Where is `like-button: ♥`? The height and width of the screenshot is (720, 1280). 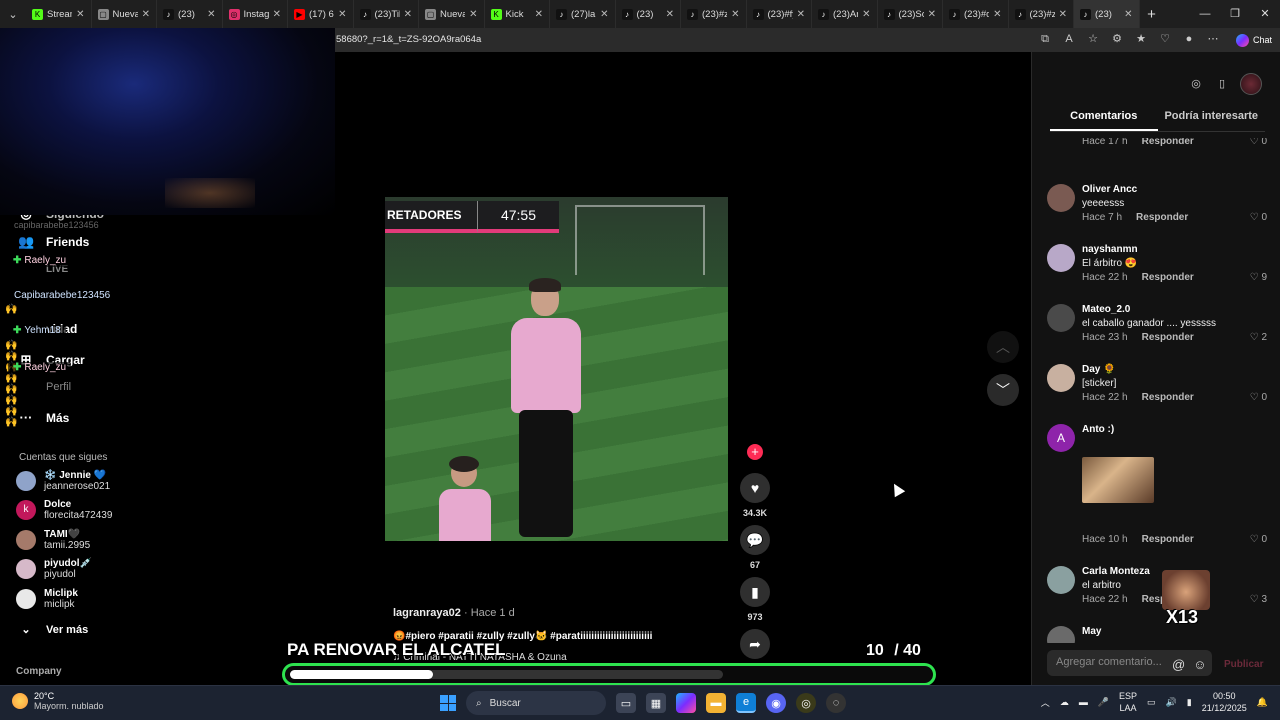
like-button: ♥ is located at coordinates (755, 488).